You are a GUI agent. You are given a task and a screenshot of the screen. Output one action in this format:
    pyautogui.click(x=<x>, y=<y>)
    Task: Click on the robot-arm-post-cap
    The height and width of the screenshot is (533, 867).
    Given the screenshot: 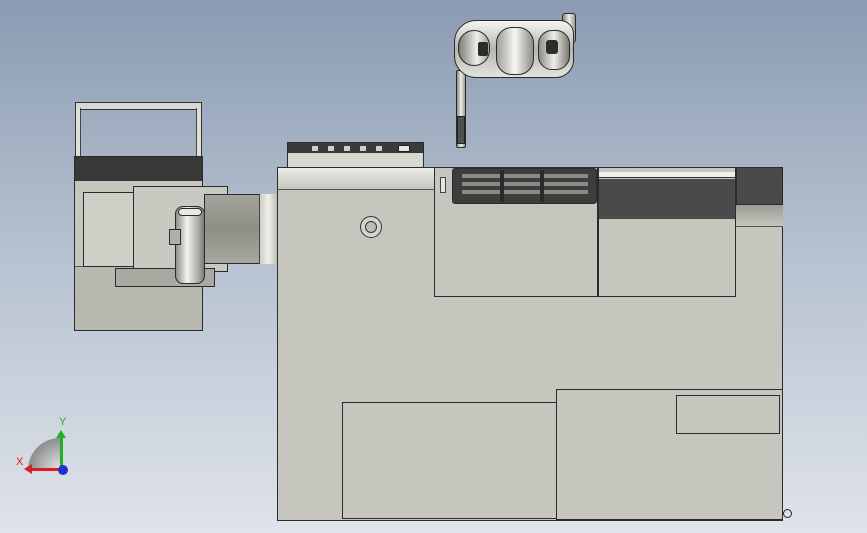 What is the action you would take?
    pyautogui.click(x=461, y=130)
    